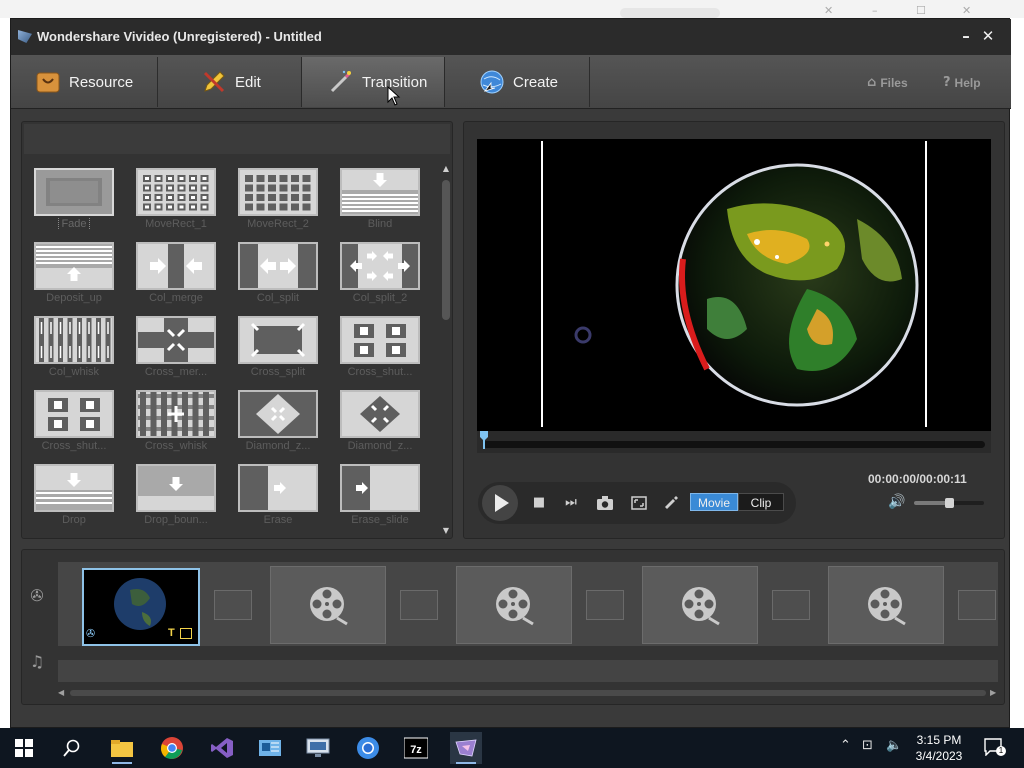  What do you see at coordinates (988, 36) in the screenshot?
I see `close-button: ✕` at bounding box center [988, 36].